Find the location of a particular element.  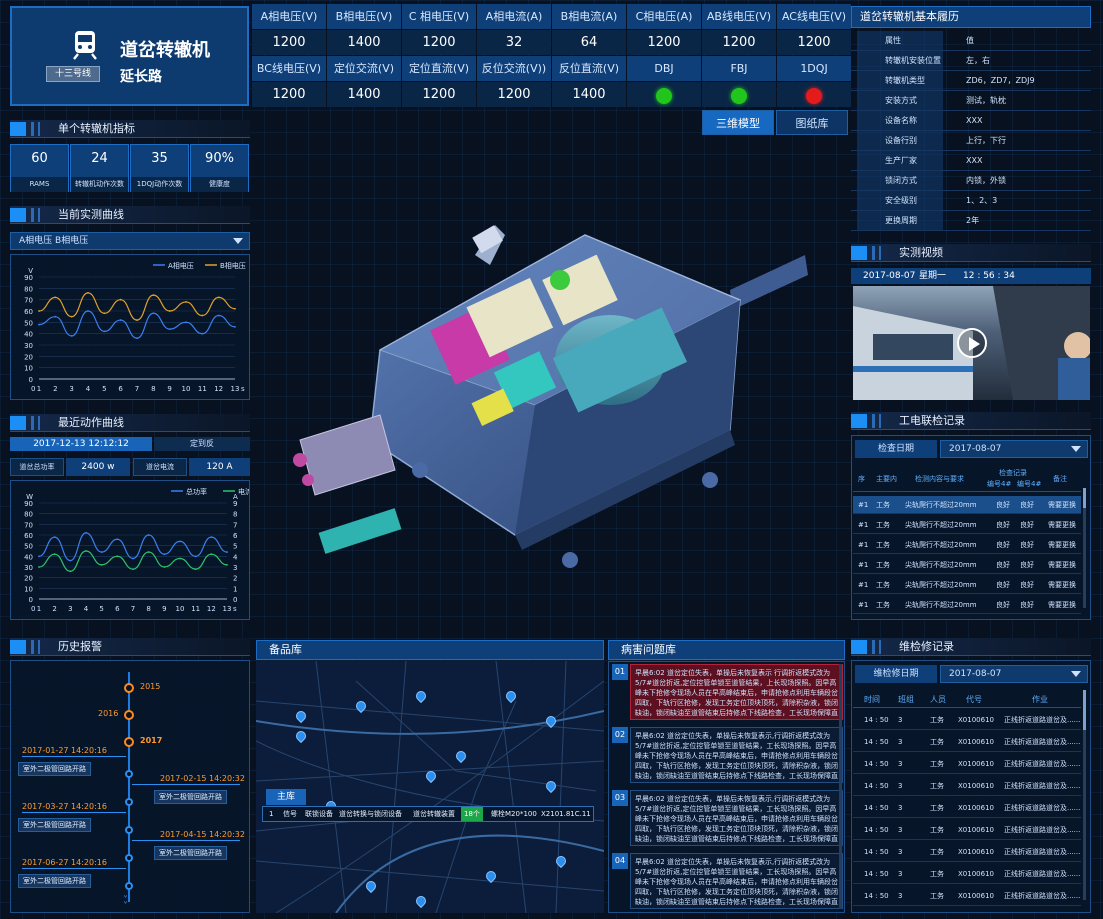

maint-date-select: 2017-08-07 is located at coordinates (1014, 674).